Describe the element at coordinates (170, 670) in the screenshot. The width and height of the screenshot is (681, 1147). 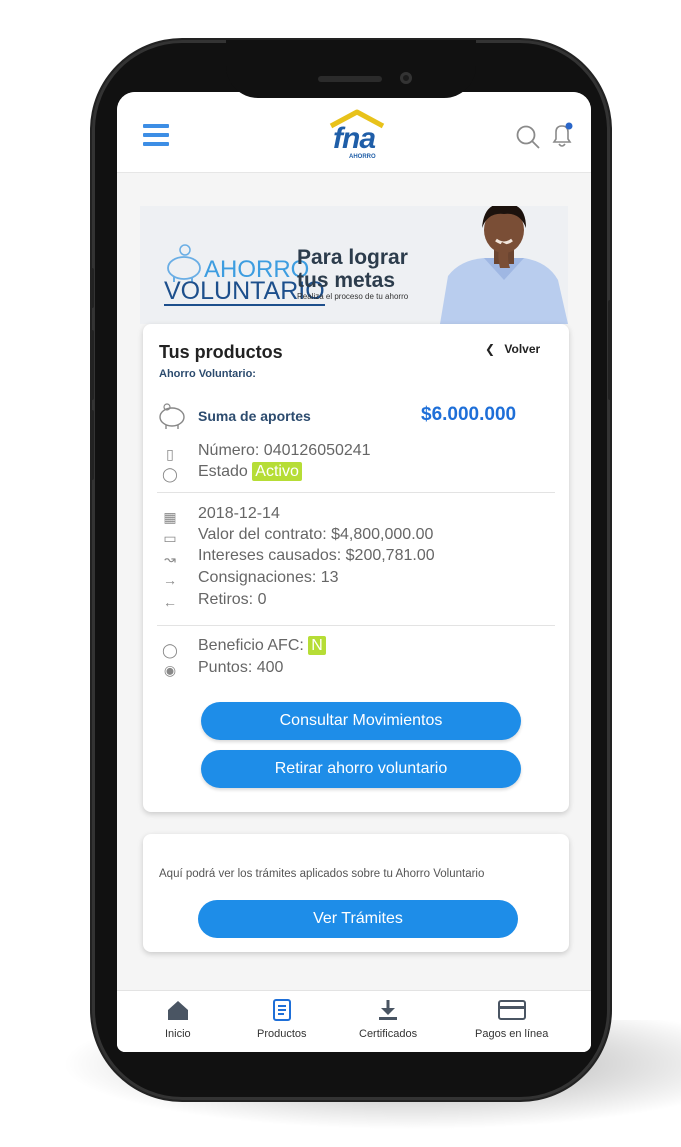
I see `trophy-icon: ◉` at that location.